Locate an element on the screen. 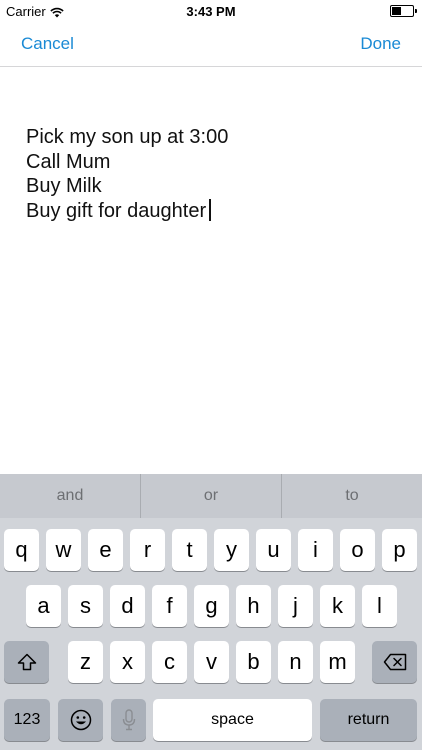  note-line: Call Mum is located at coordinates (68, 161).